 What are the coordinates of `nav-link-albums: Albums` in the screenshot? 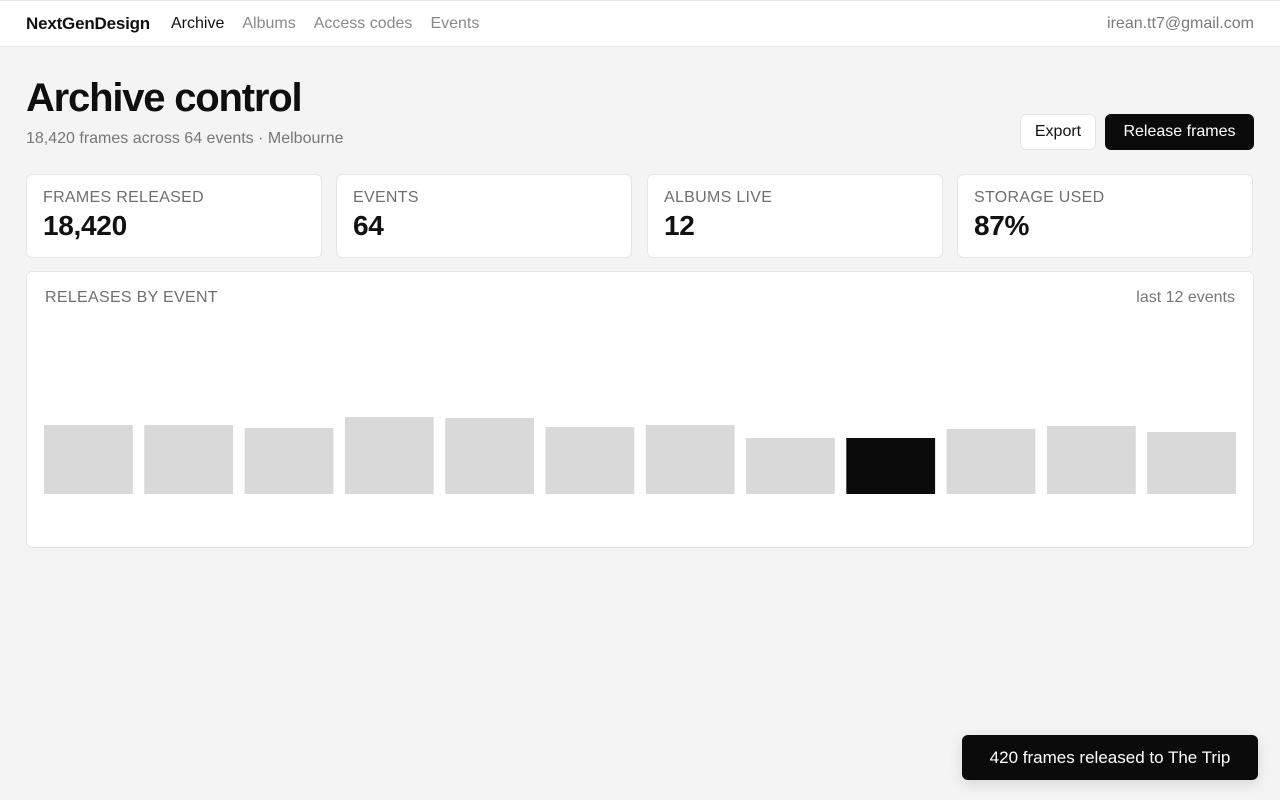 It's located at (268, 24).